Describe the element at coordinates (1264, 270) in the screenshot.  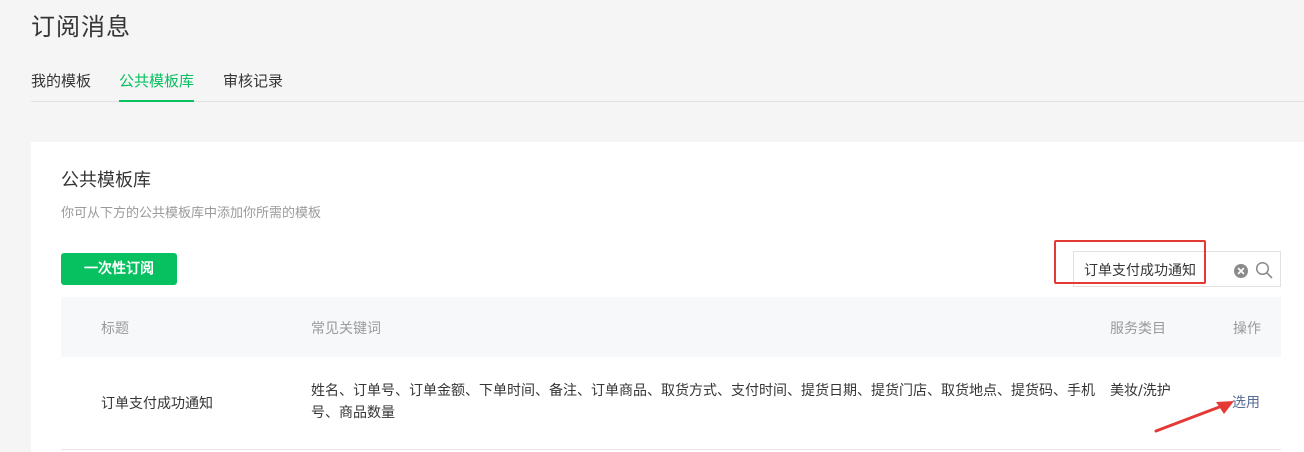
I see `search-icon` at that location.